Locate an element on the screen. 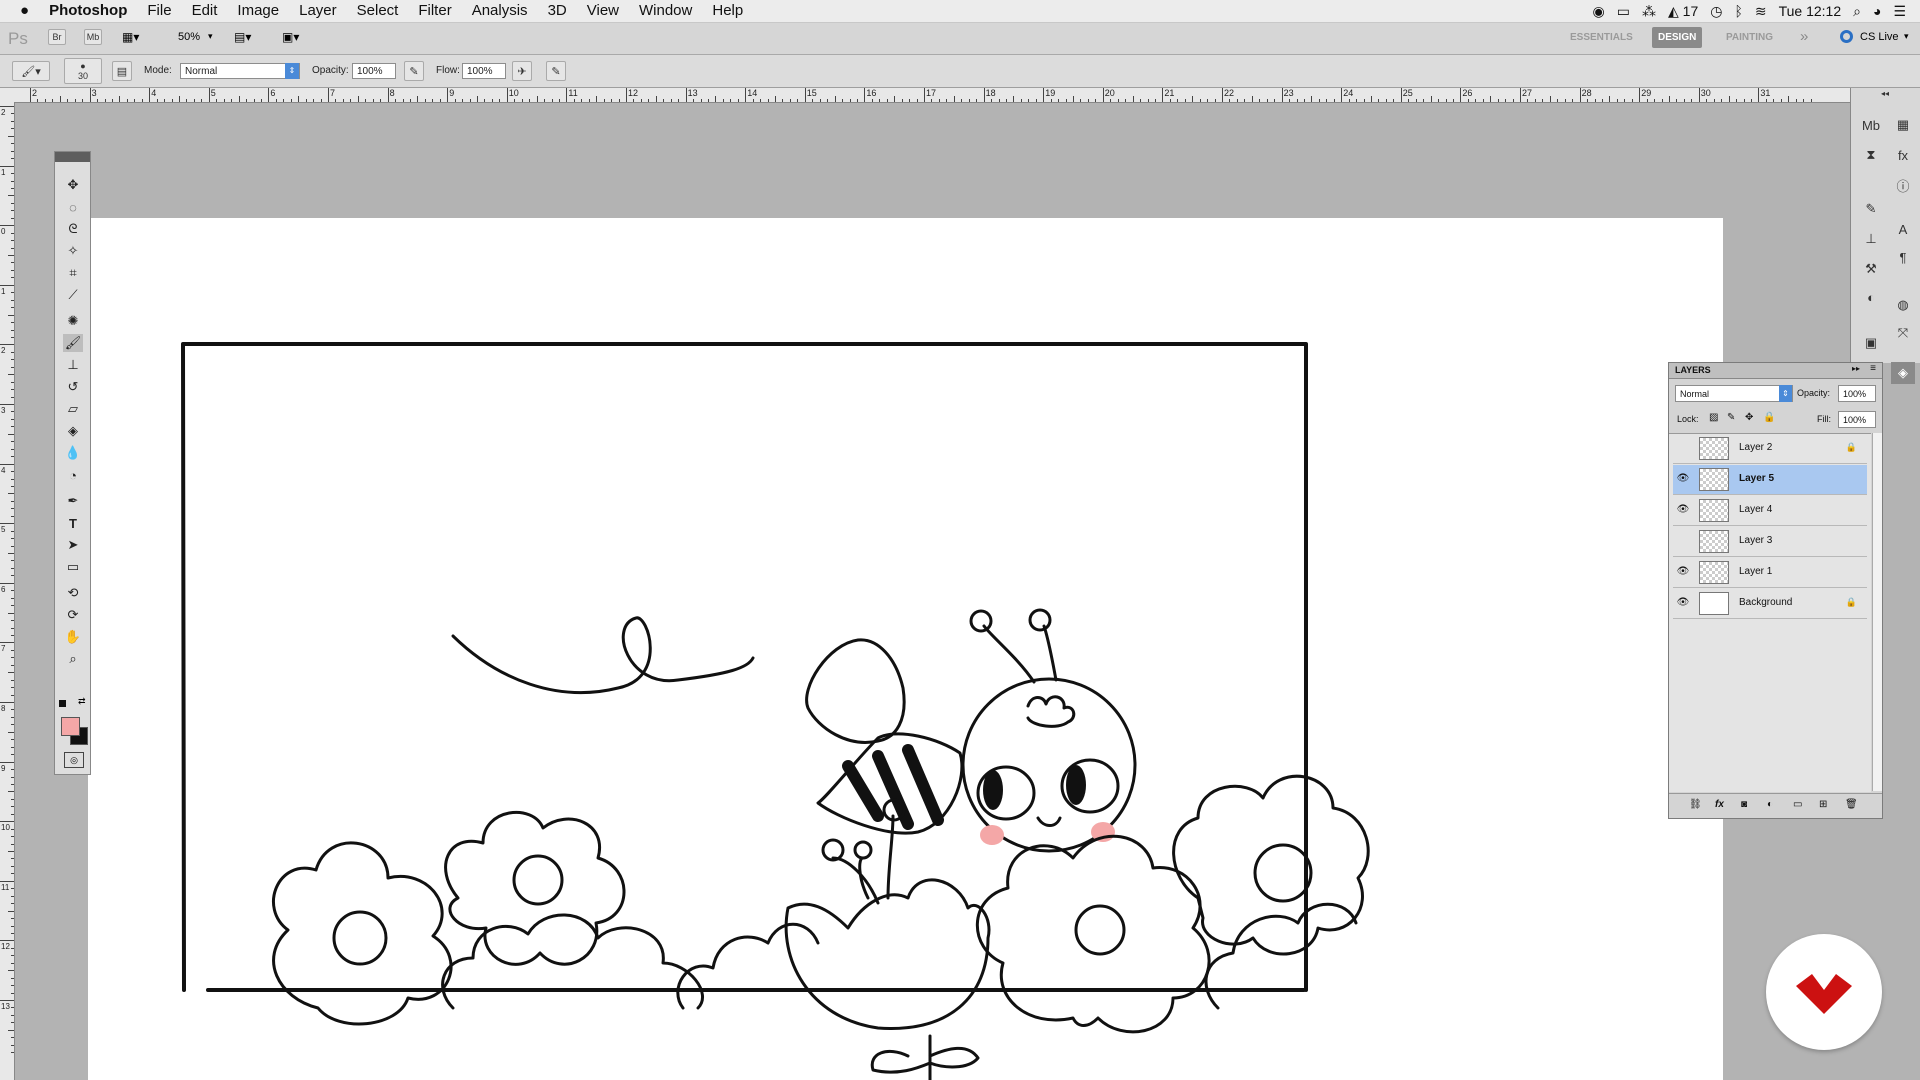 The height and width of the screenshot is (1080, 1920). launch-bridge-button: Br is located at coordinates (57, 37).